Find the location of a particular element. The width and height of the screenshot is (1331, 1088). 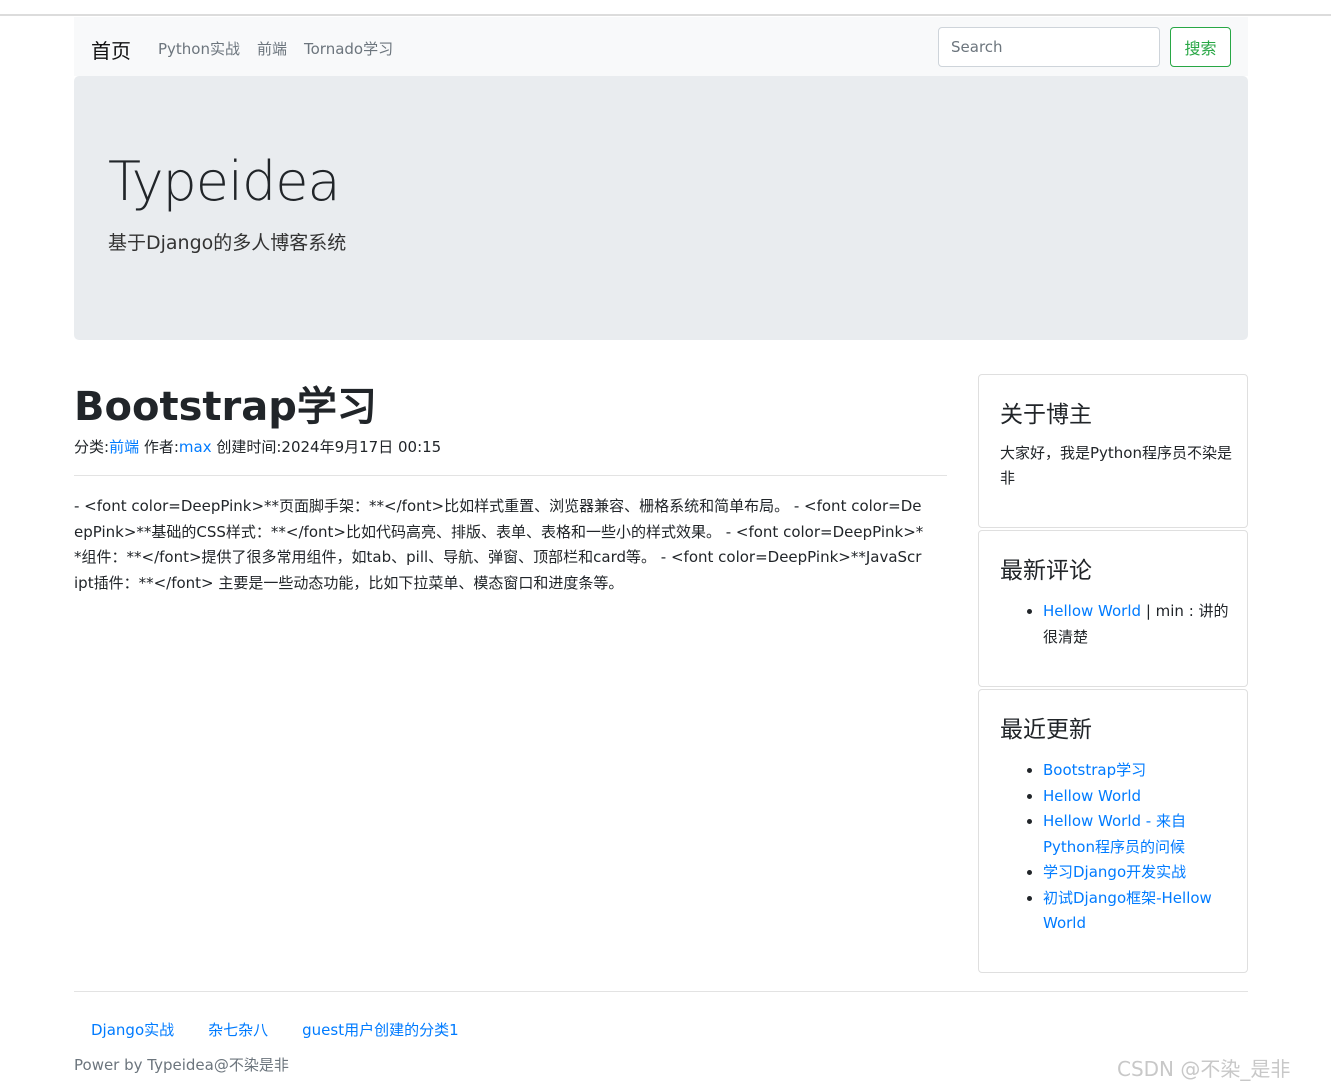

nav-link-tornado: Tornado学习 is located at coordinates (348, 48).